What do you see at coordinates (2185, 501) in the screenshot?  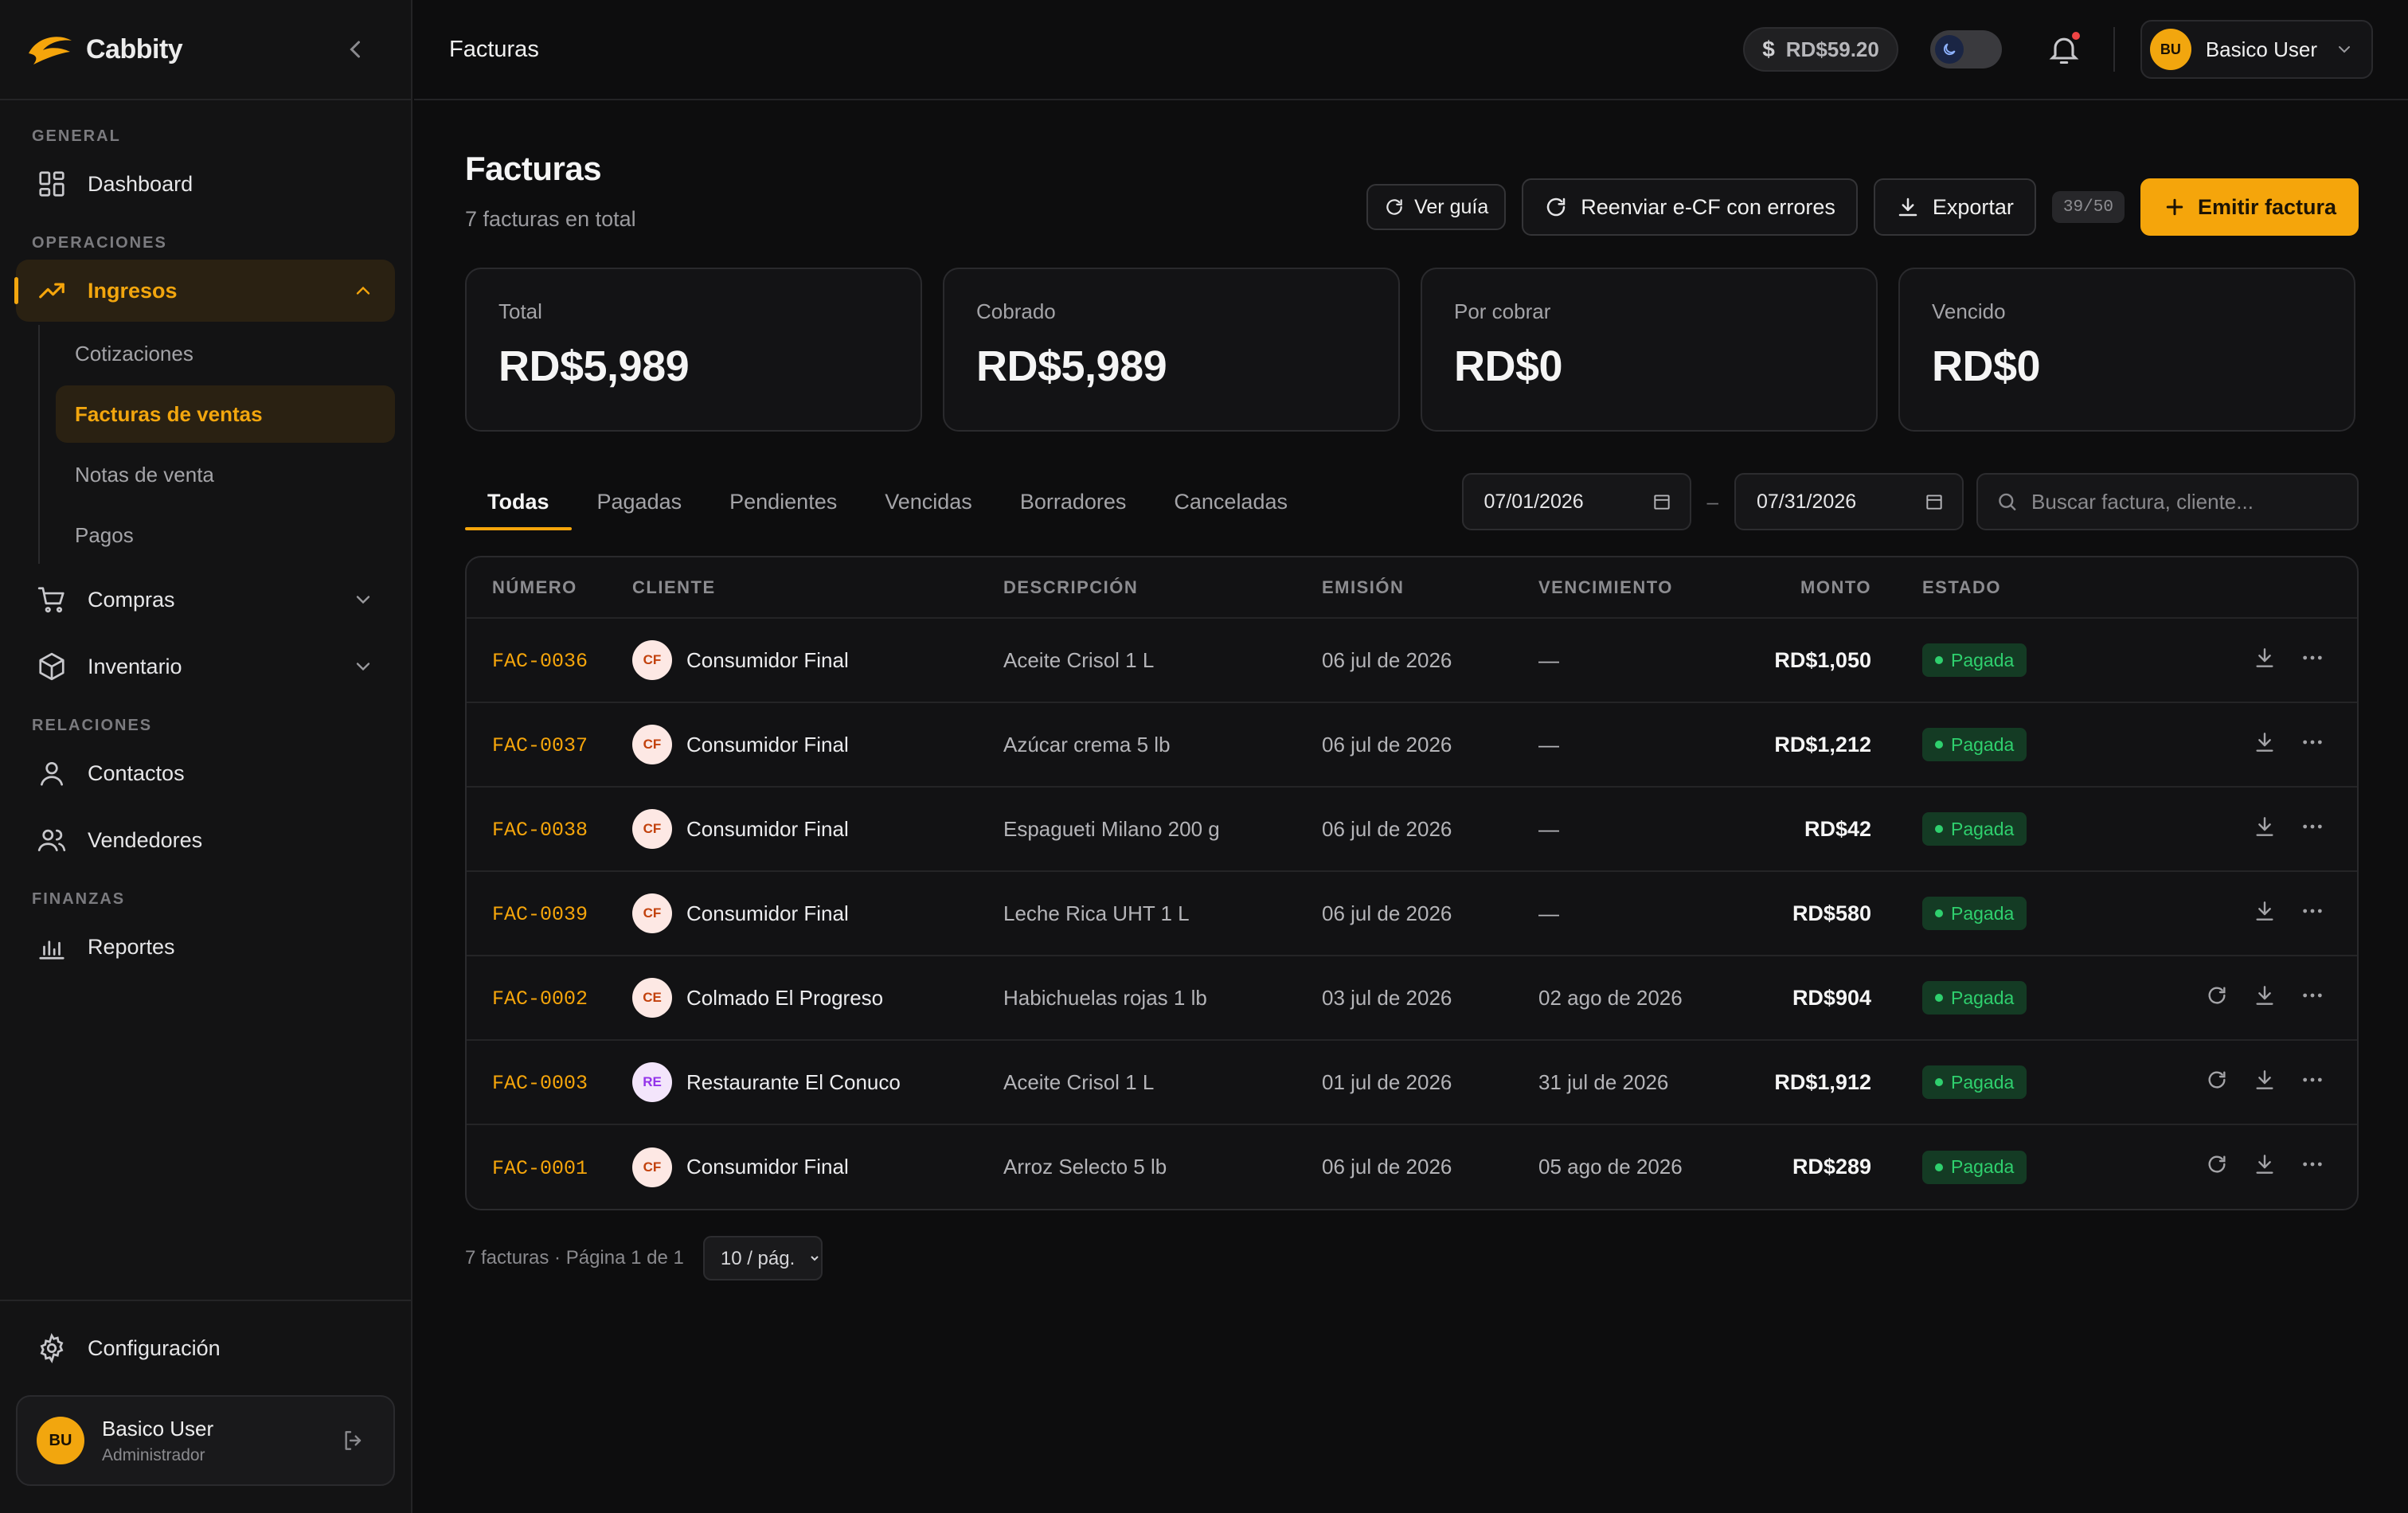 I see `search-input` at bounding box center [2185, 501].